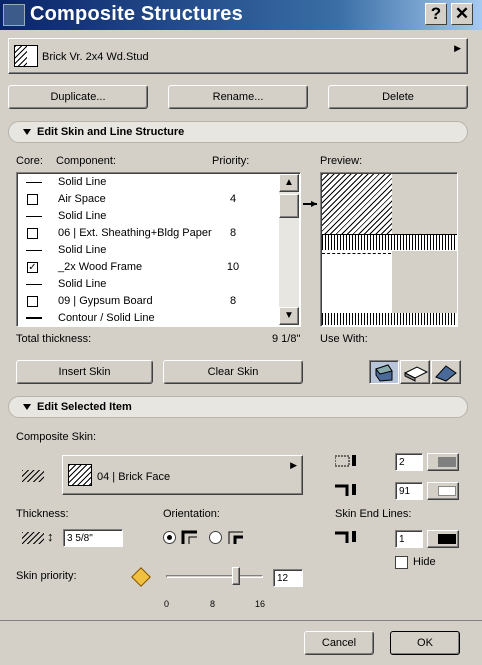  I want to click on app-icon, so click(14, 15).